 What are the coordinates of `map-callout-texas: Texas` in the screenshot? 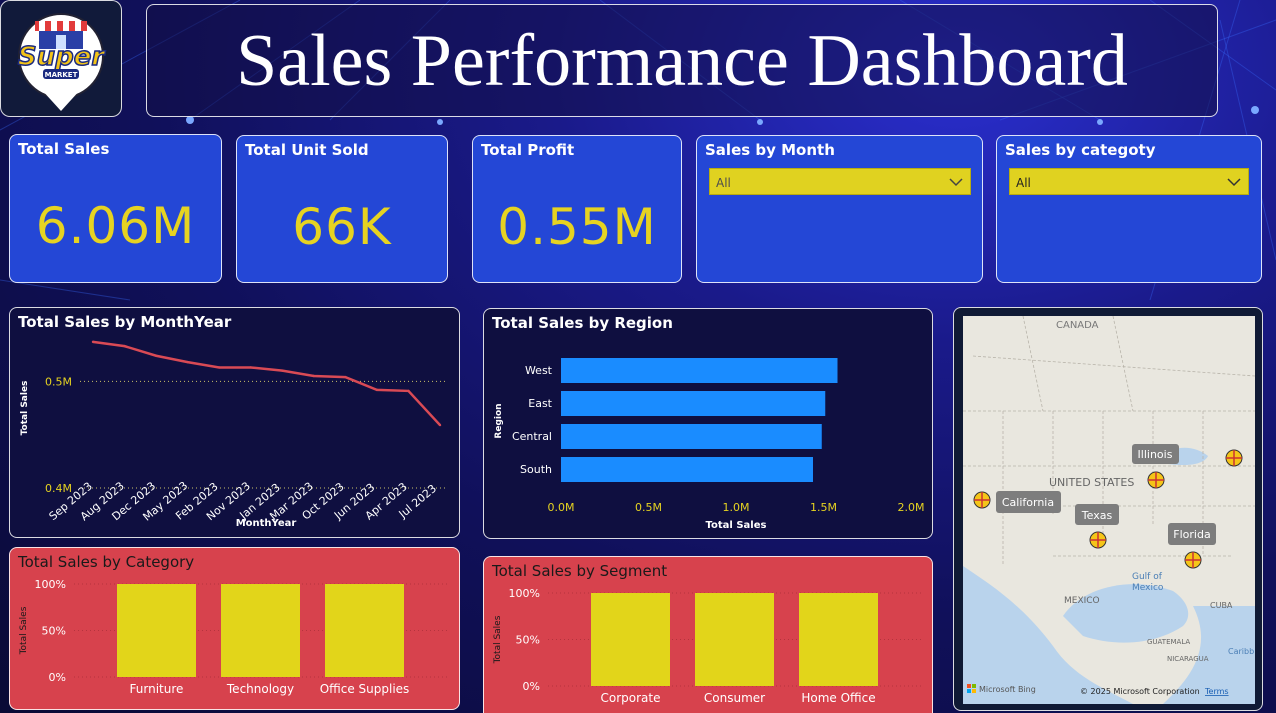 It's located at (1097, 515).